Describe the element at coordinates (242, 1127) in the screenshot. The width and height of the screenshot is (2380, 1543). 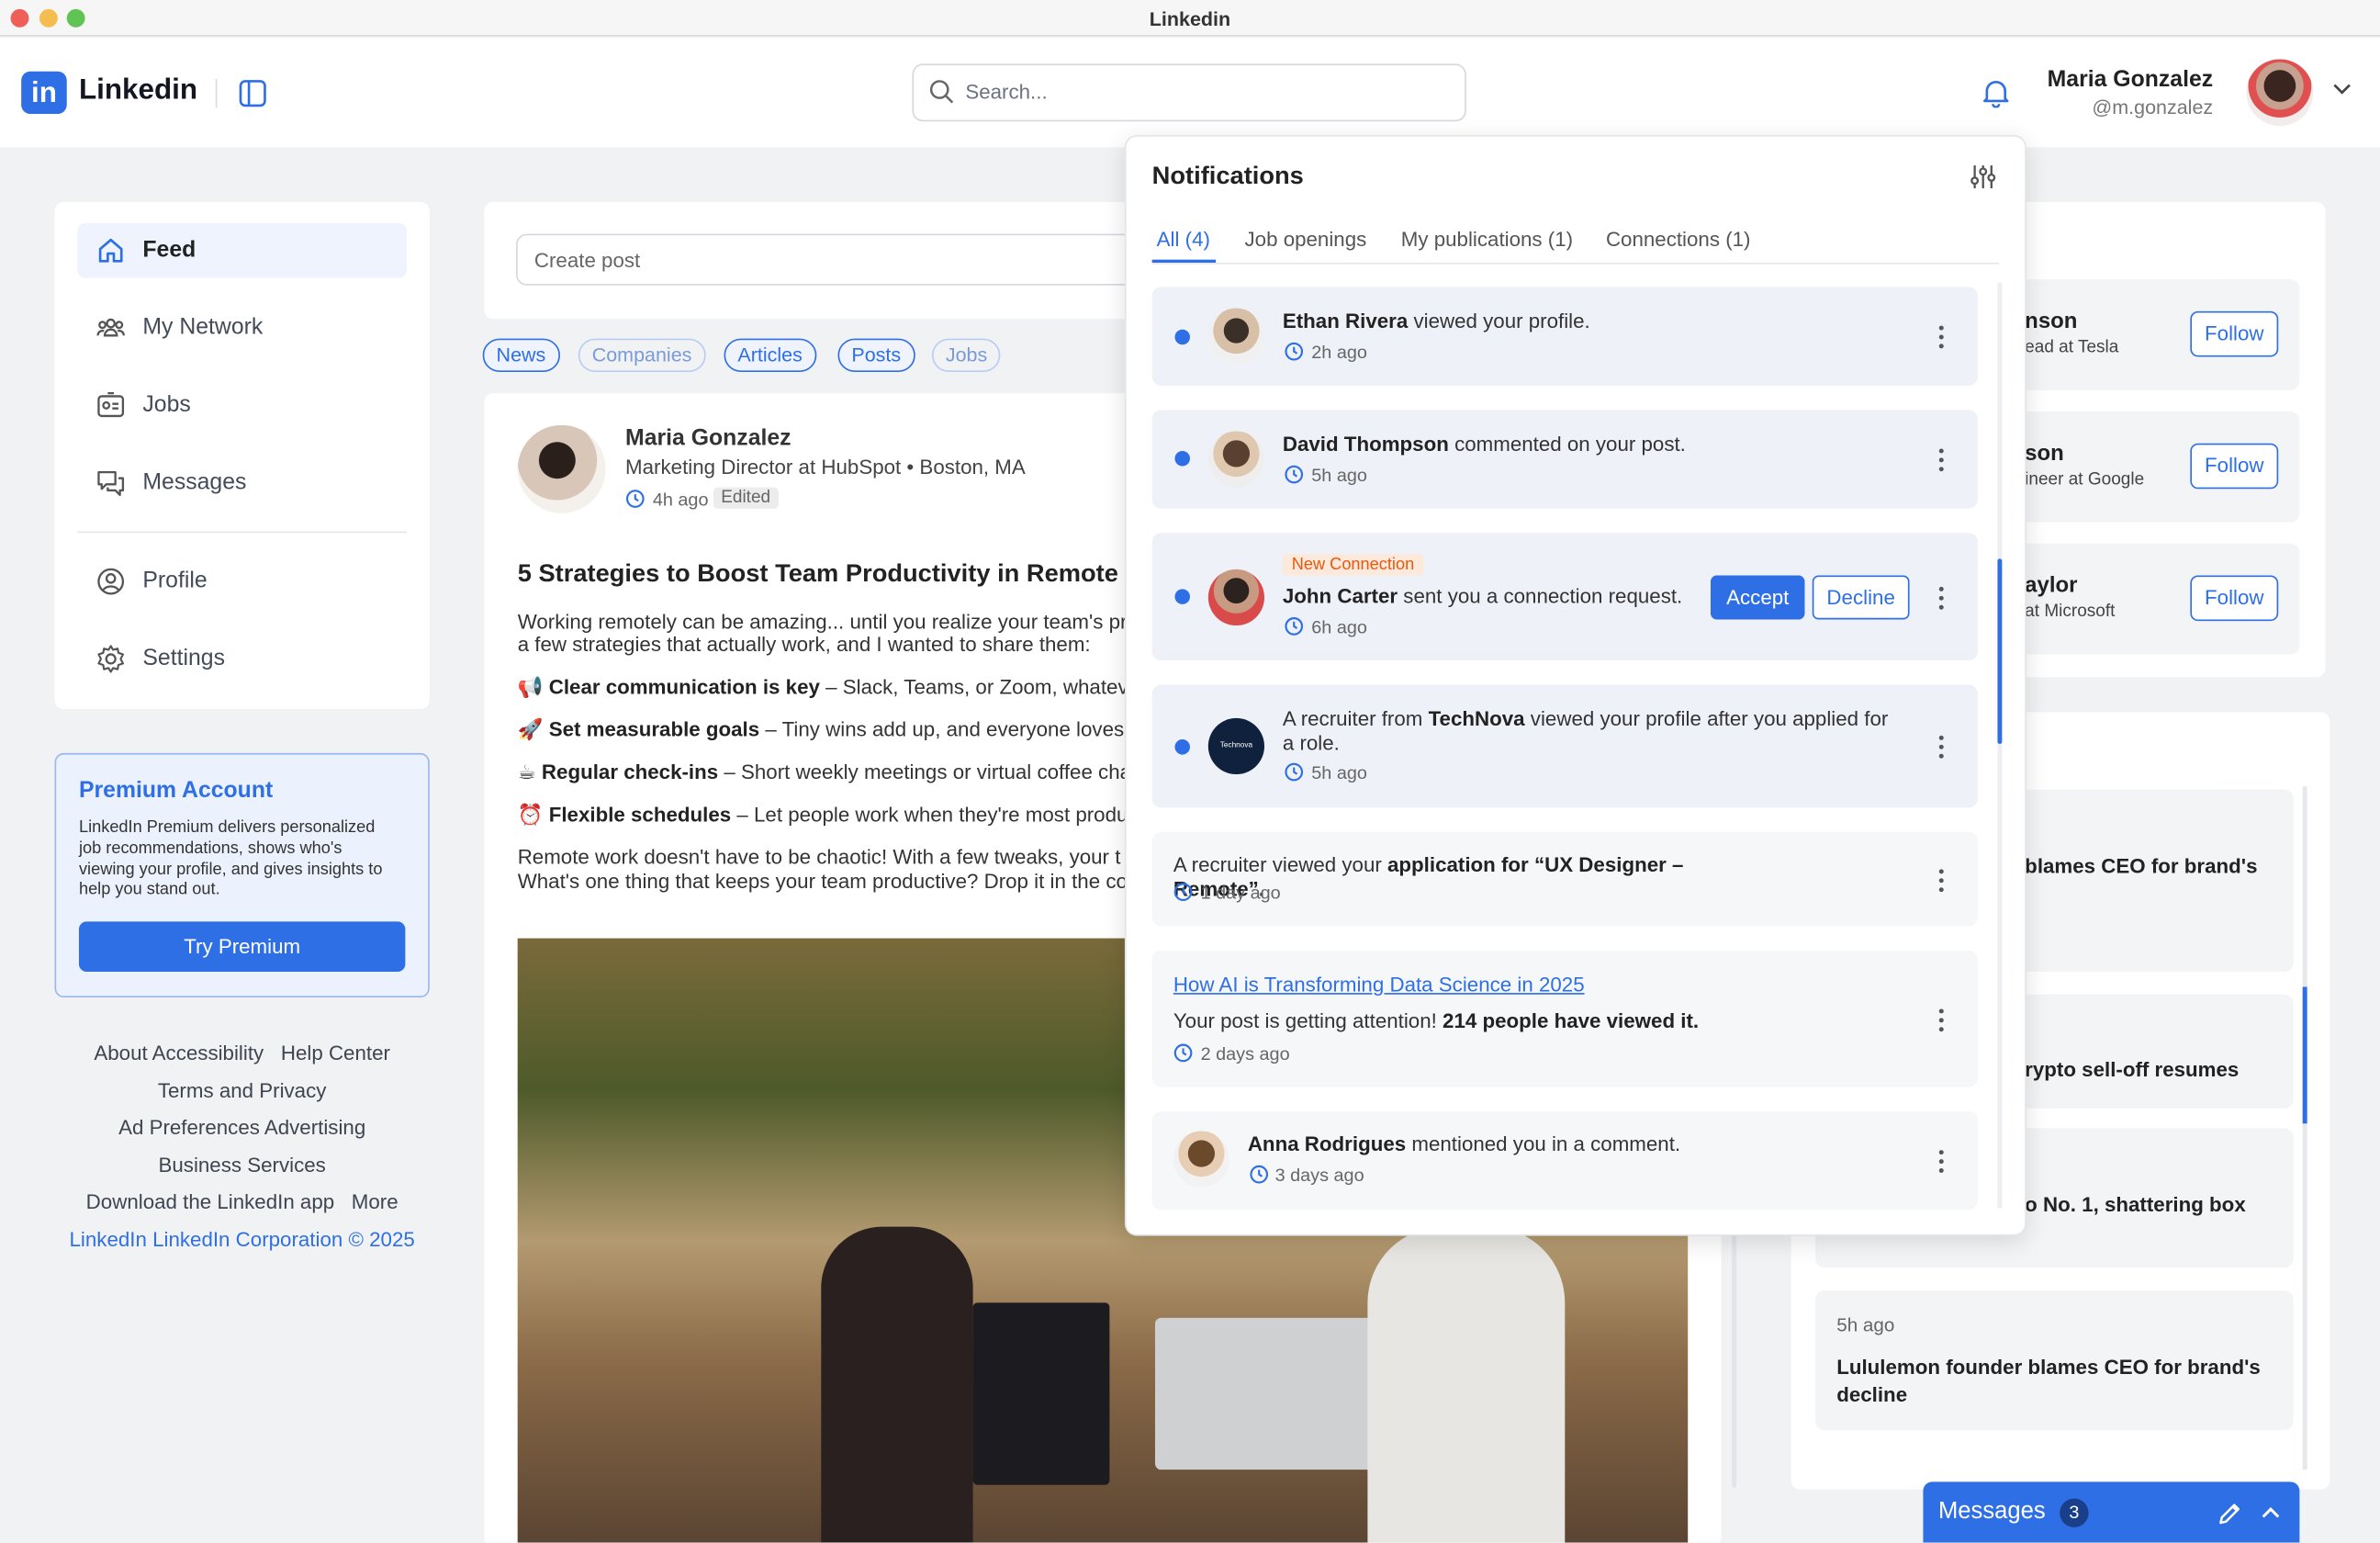
I see `ad-preferences-link: Ad Preferences Advertising` at that location.